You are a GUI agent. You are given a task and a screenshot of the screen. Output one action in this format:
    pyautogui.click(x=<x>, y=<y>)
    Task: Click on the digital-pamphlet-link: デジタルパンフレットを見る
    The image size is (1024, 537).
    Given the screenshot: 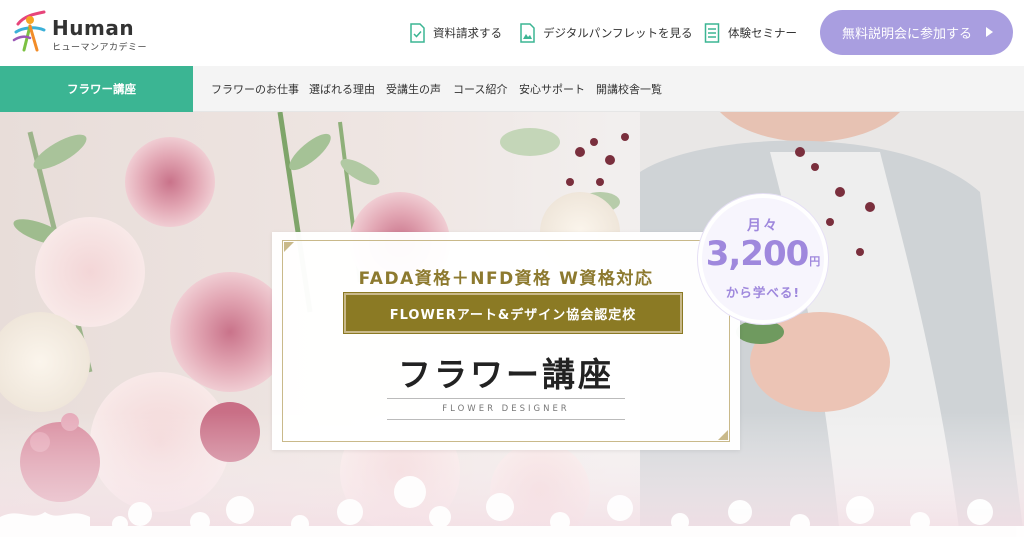 What is the action you would take?
    pyautogui.click(x=606, y=33)
    